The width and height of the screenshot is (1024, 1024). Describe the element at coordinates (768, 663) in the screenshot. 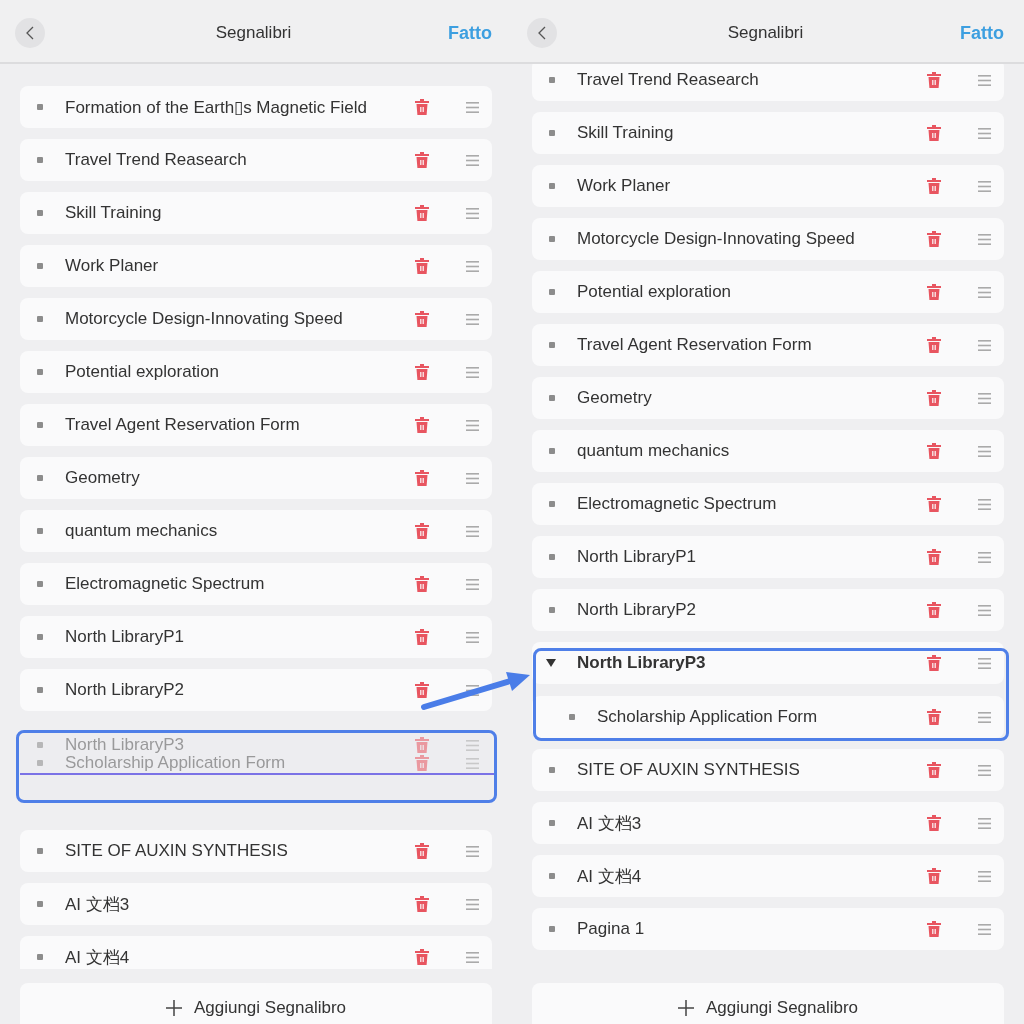

I see `bookmark-group-row: North LibraryP3` at that location.